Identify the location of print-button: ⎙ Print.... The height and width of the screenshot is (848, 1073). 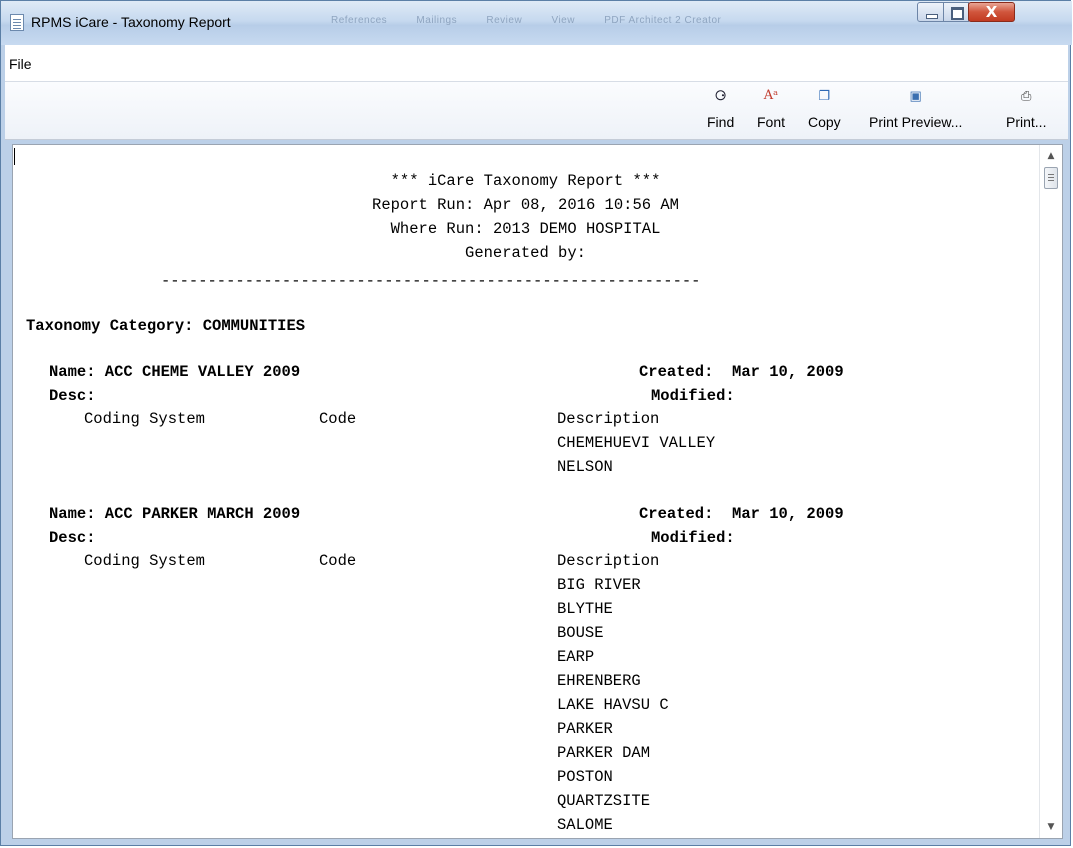
(1026, 108).